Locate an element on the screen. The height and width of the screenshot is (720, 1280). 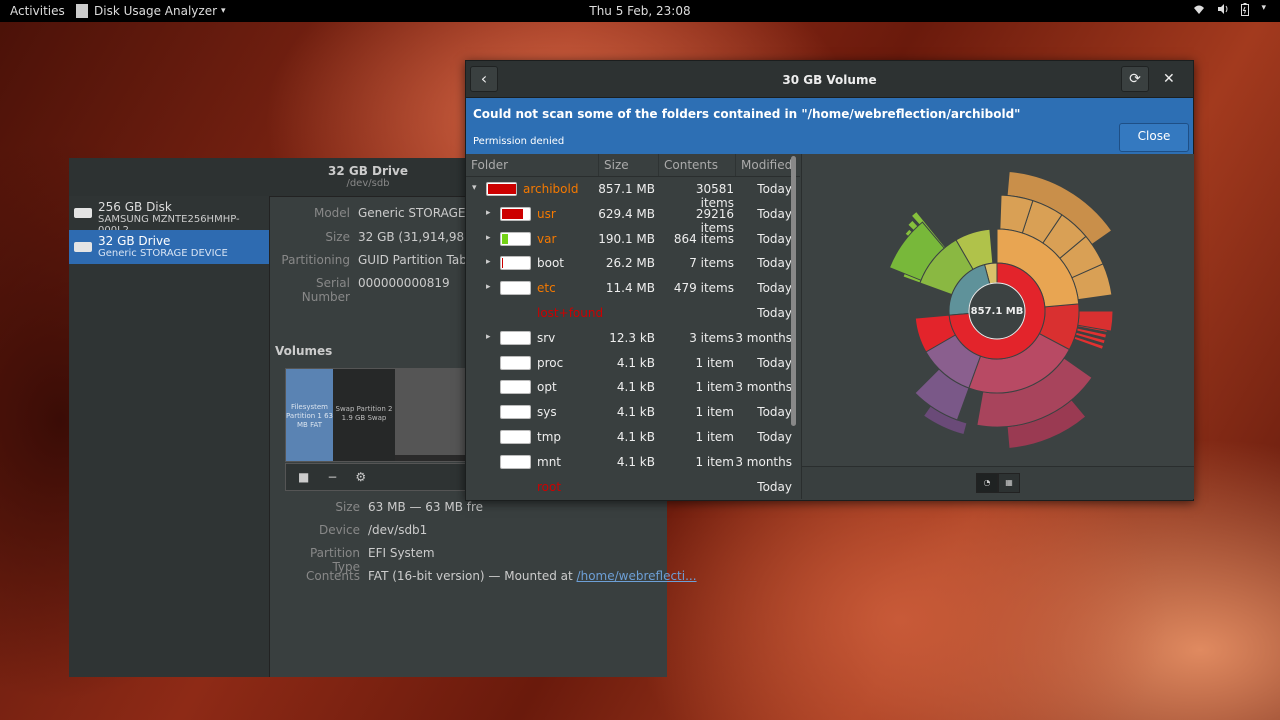
chart-center-label: 857.1 MB is located at coordinates (997, 311).